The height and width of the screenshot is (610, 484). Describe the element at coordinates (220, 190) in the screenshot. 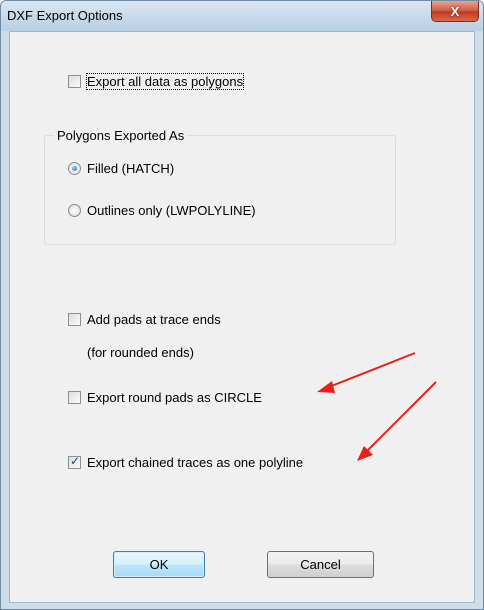

I see `polygons-group-box` at that location.